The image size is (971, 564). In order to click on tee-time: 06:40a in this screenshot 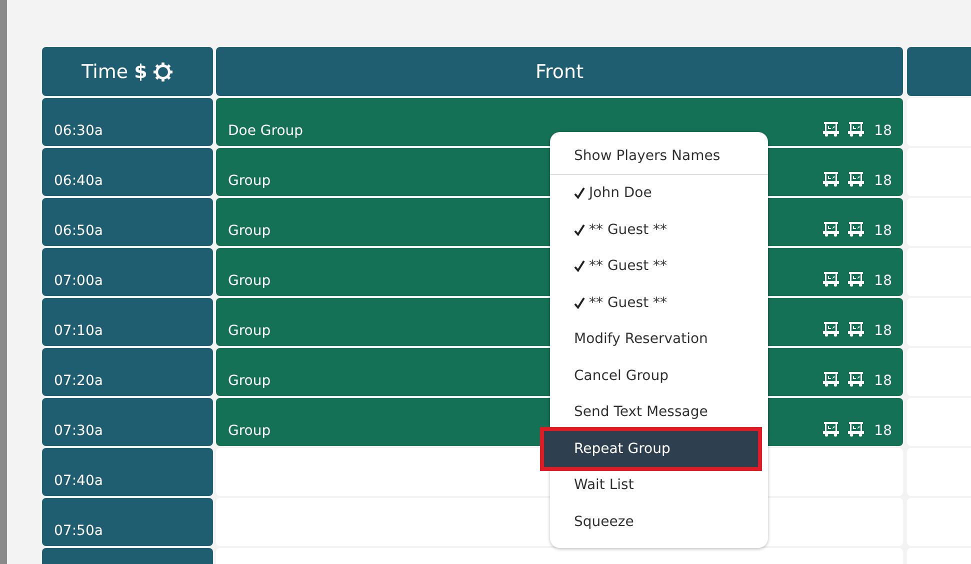, I will do `click(78, 181)`.